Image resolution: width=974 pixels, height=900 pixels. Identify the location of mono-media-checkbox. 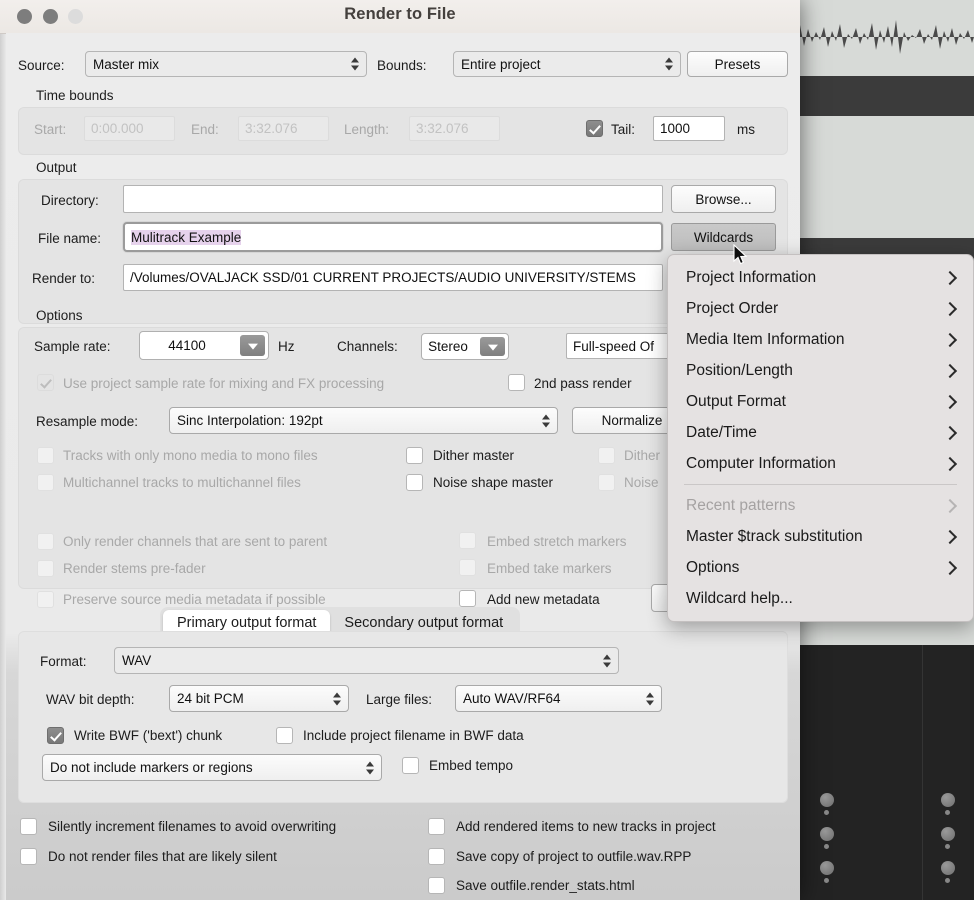
(45, 455).